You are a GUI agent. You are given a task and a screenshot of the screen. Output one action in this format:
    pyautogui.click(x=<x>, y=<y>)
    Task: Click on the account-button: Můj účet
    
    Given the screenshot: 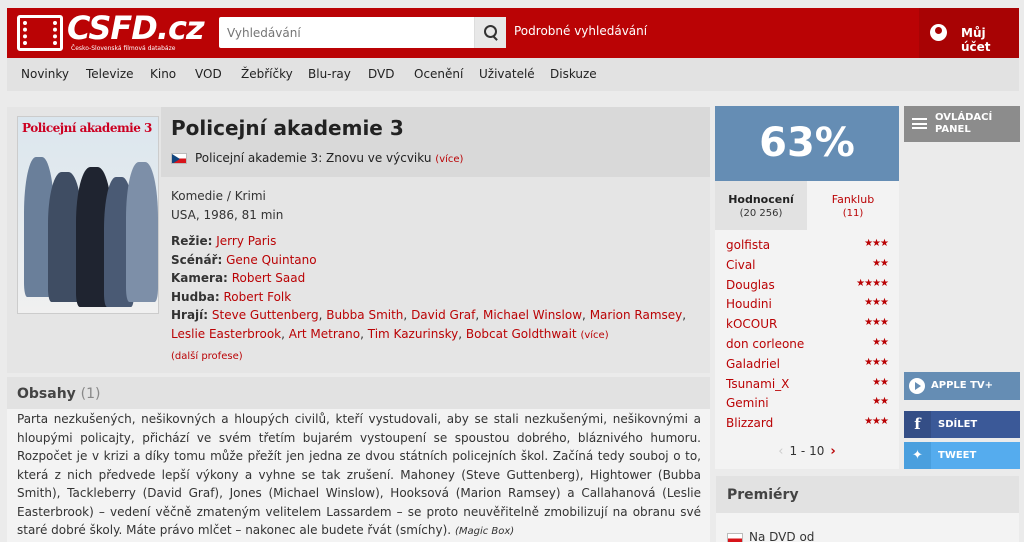 What is the action you would take?
    pyautogui.click(x=969, y=33)
    